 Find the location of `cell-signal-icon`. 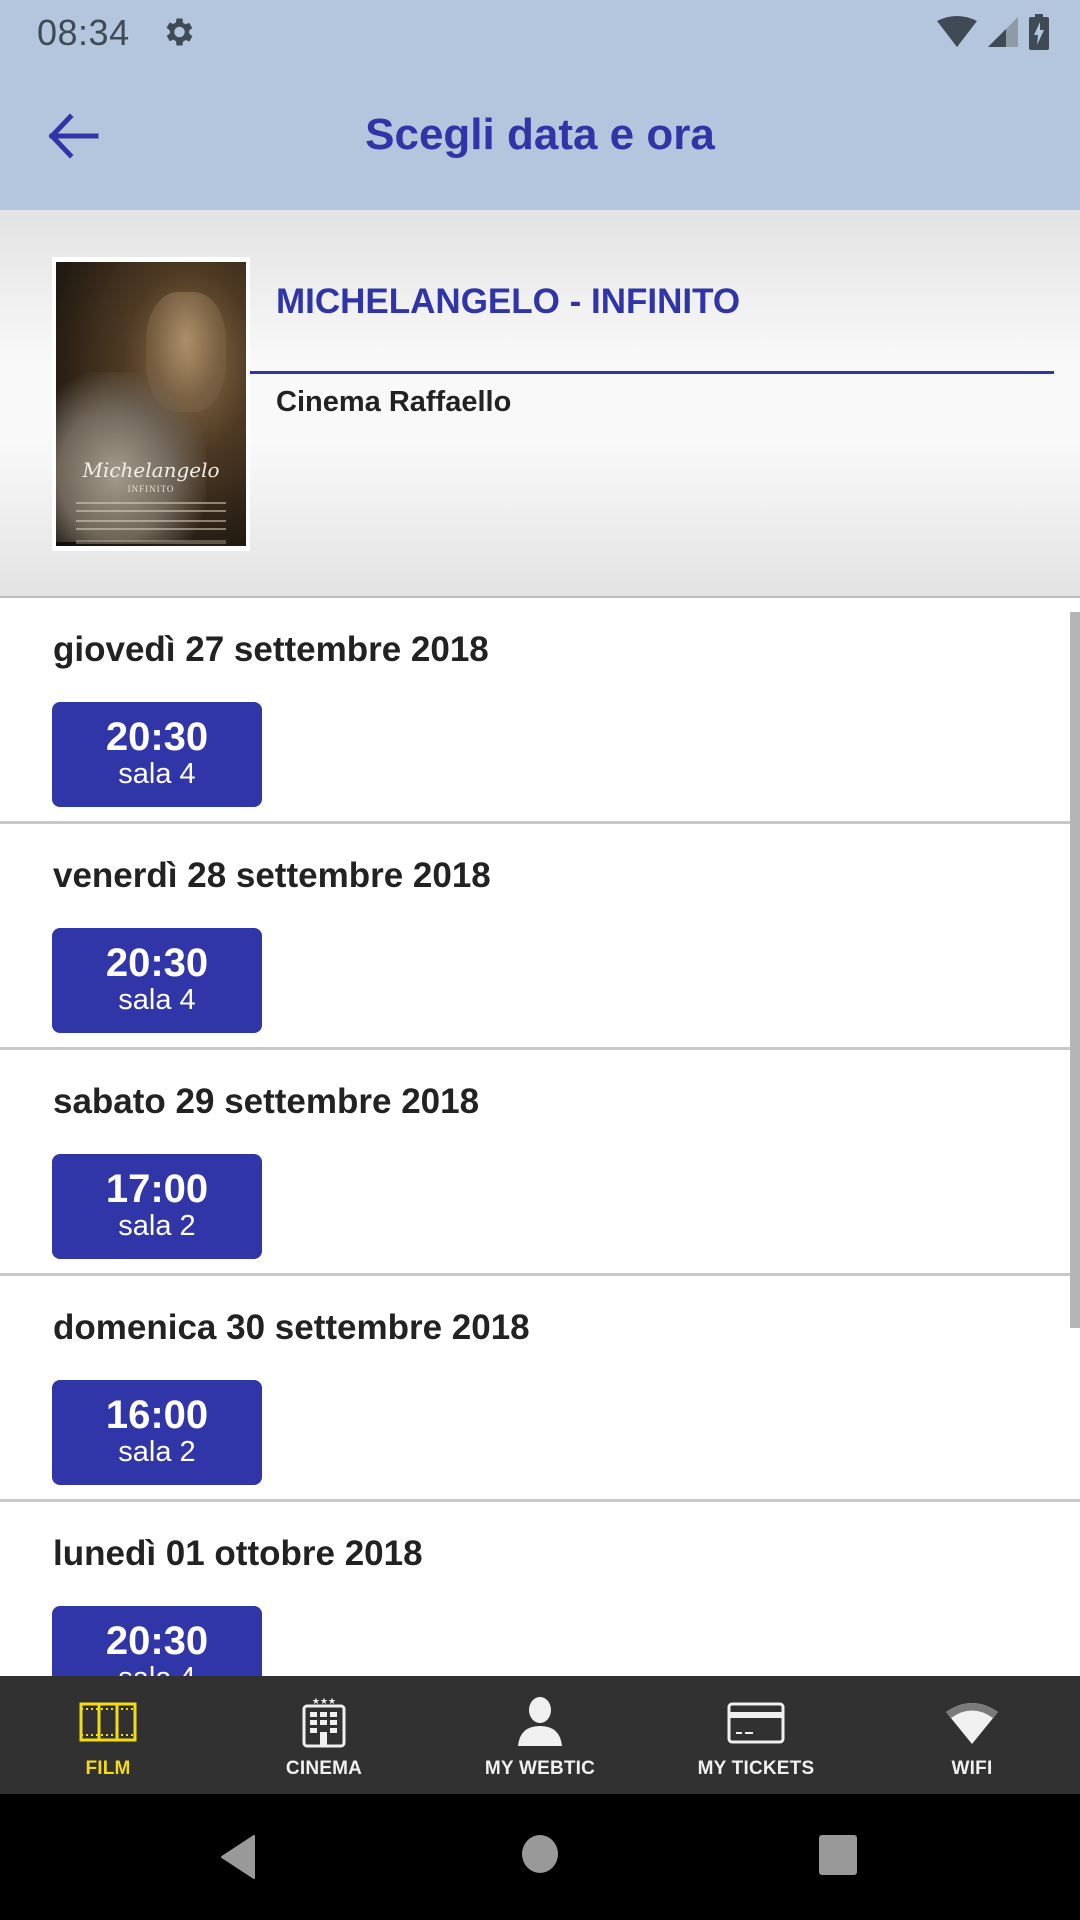

cell-signal-icon is located at coordinates (1003, 32).